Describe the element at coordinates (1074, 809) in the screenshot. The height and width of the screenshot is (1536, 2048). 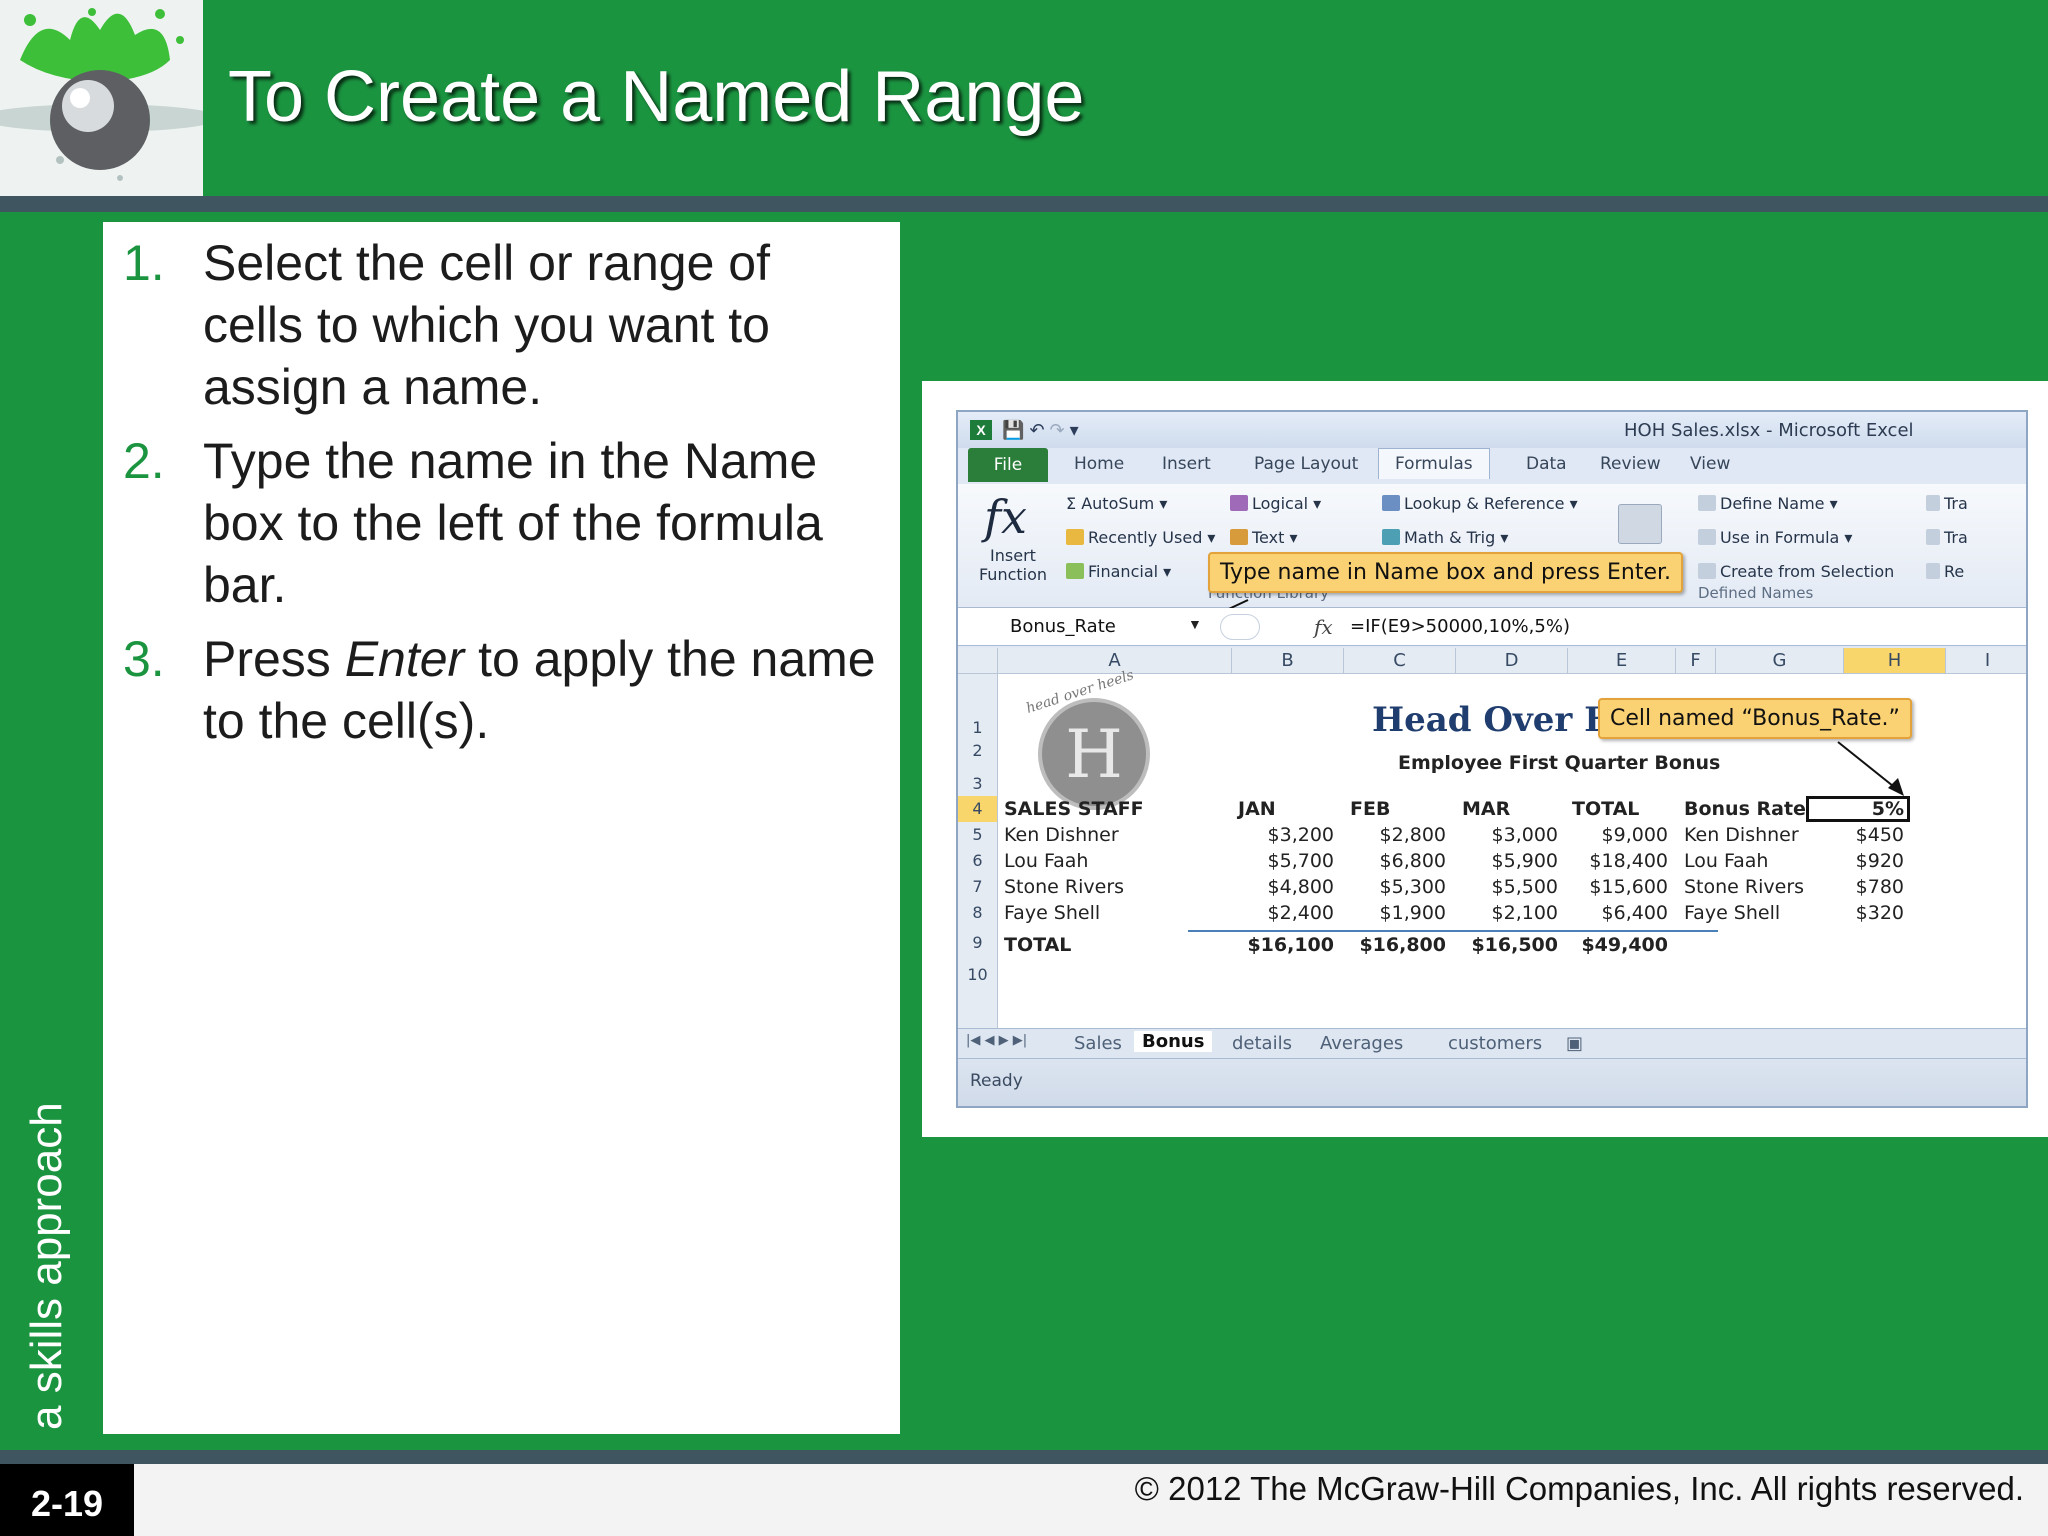
I see `header-cell: SALES STAFF` at that location.